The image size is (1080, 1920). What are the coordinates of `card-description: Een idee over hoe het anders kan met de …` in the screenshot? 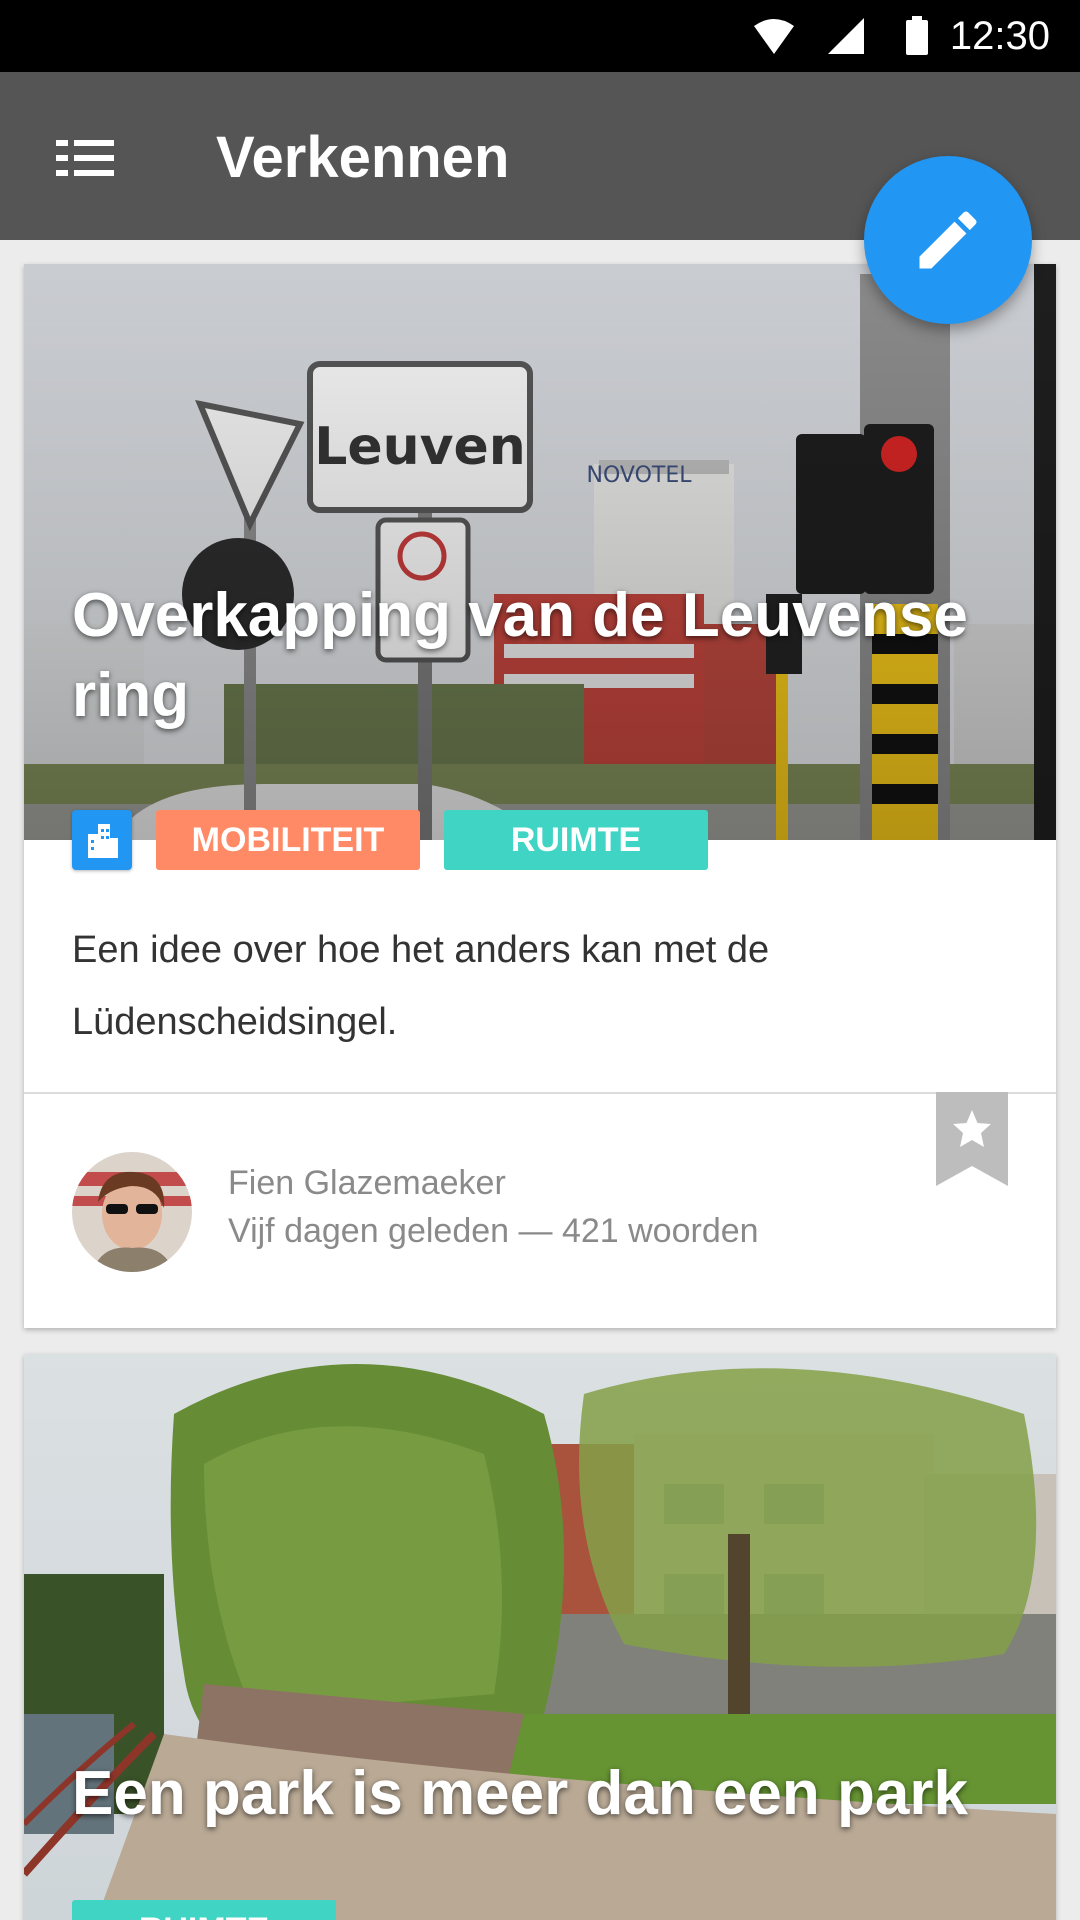 It's located at (421, 986).